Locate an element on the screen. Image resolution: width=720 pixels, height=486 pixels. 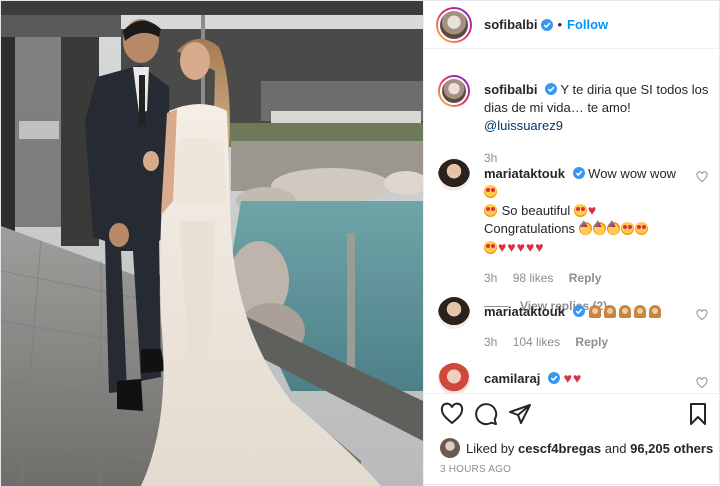
caption-mention: @luissuarez9 is located at coordinates (523, 125).